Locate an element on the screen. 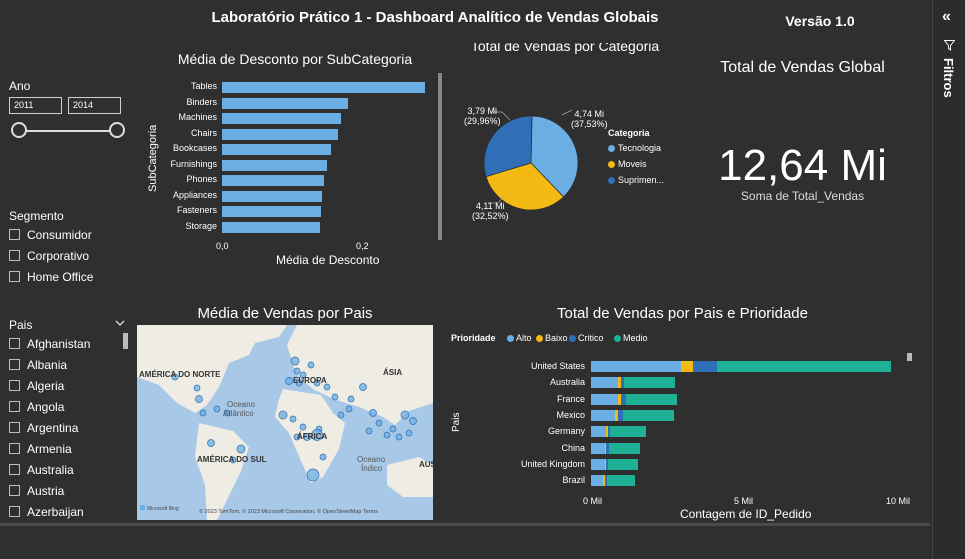  priority-country-label: United Kingdom is located at coordinates (552, 463).